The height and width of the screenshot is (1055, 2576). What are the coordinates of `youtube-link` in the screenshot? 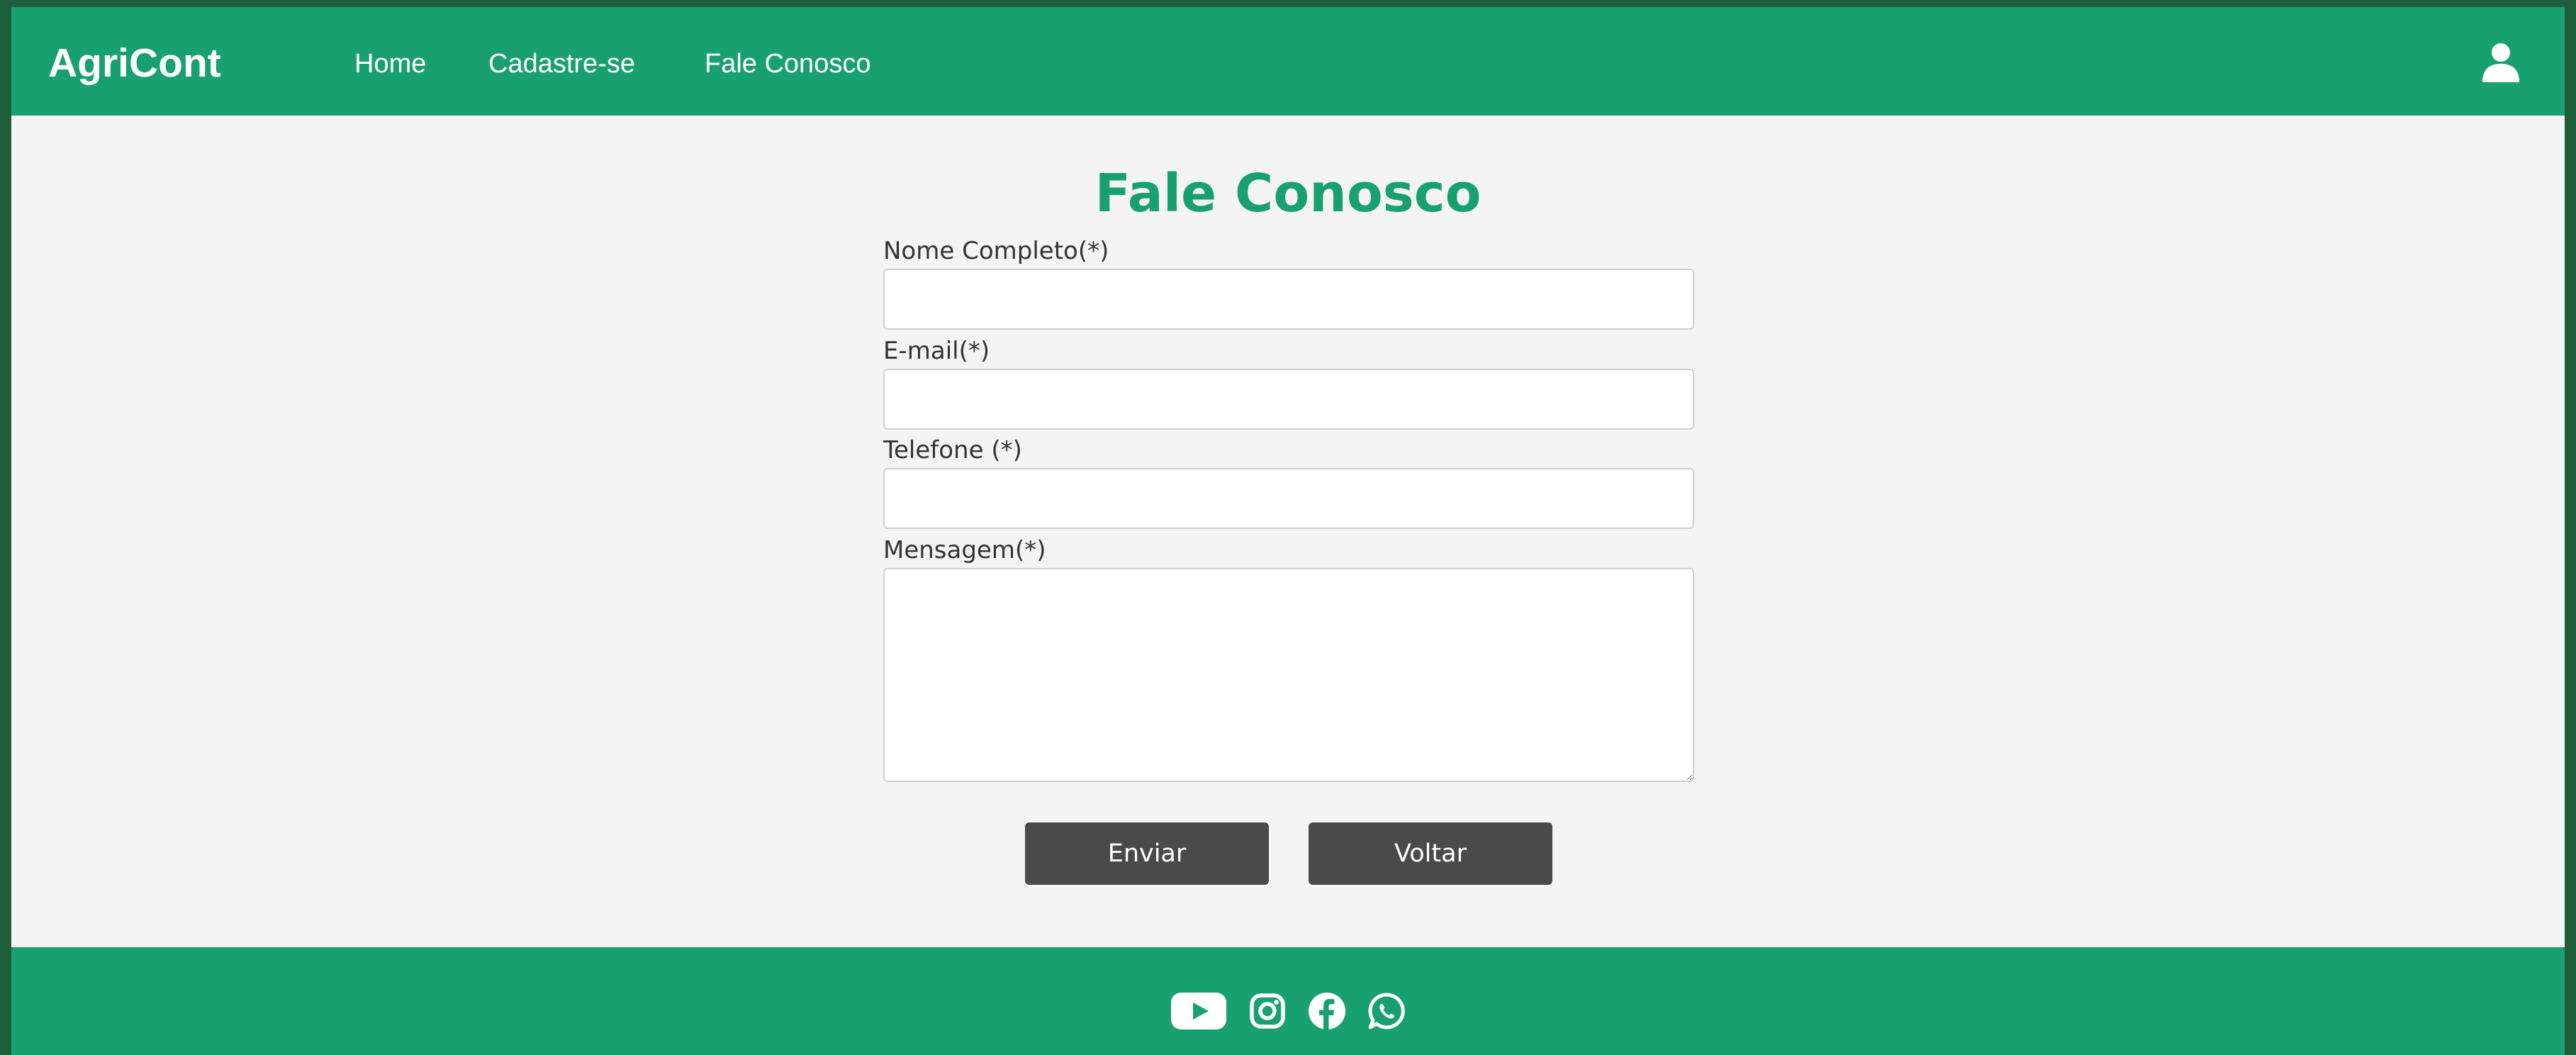 It's located at (1198, 1011).